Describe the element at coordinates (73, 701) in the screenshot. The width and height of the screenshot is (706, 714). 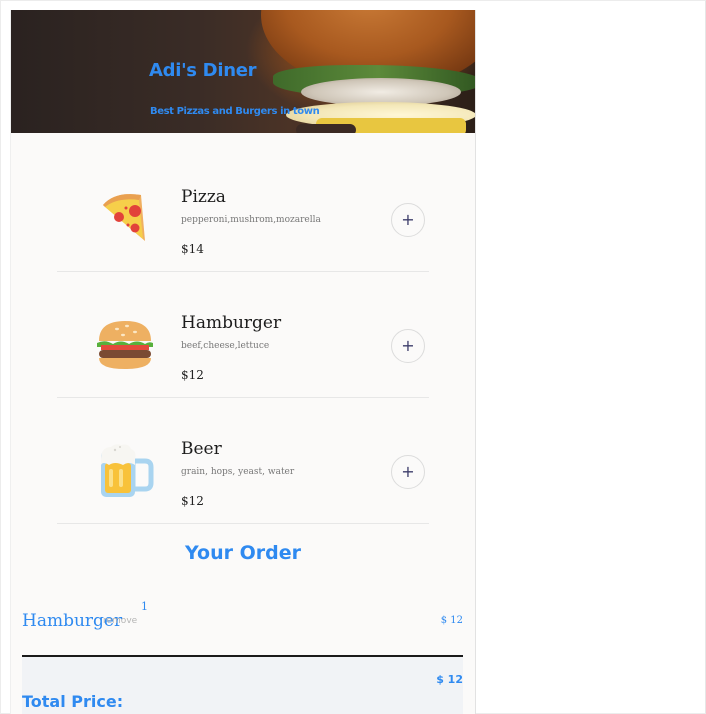
I see `total-price-label: Total Price:` at that location.